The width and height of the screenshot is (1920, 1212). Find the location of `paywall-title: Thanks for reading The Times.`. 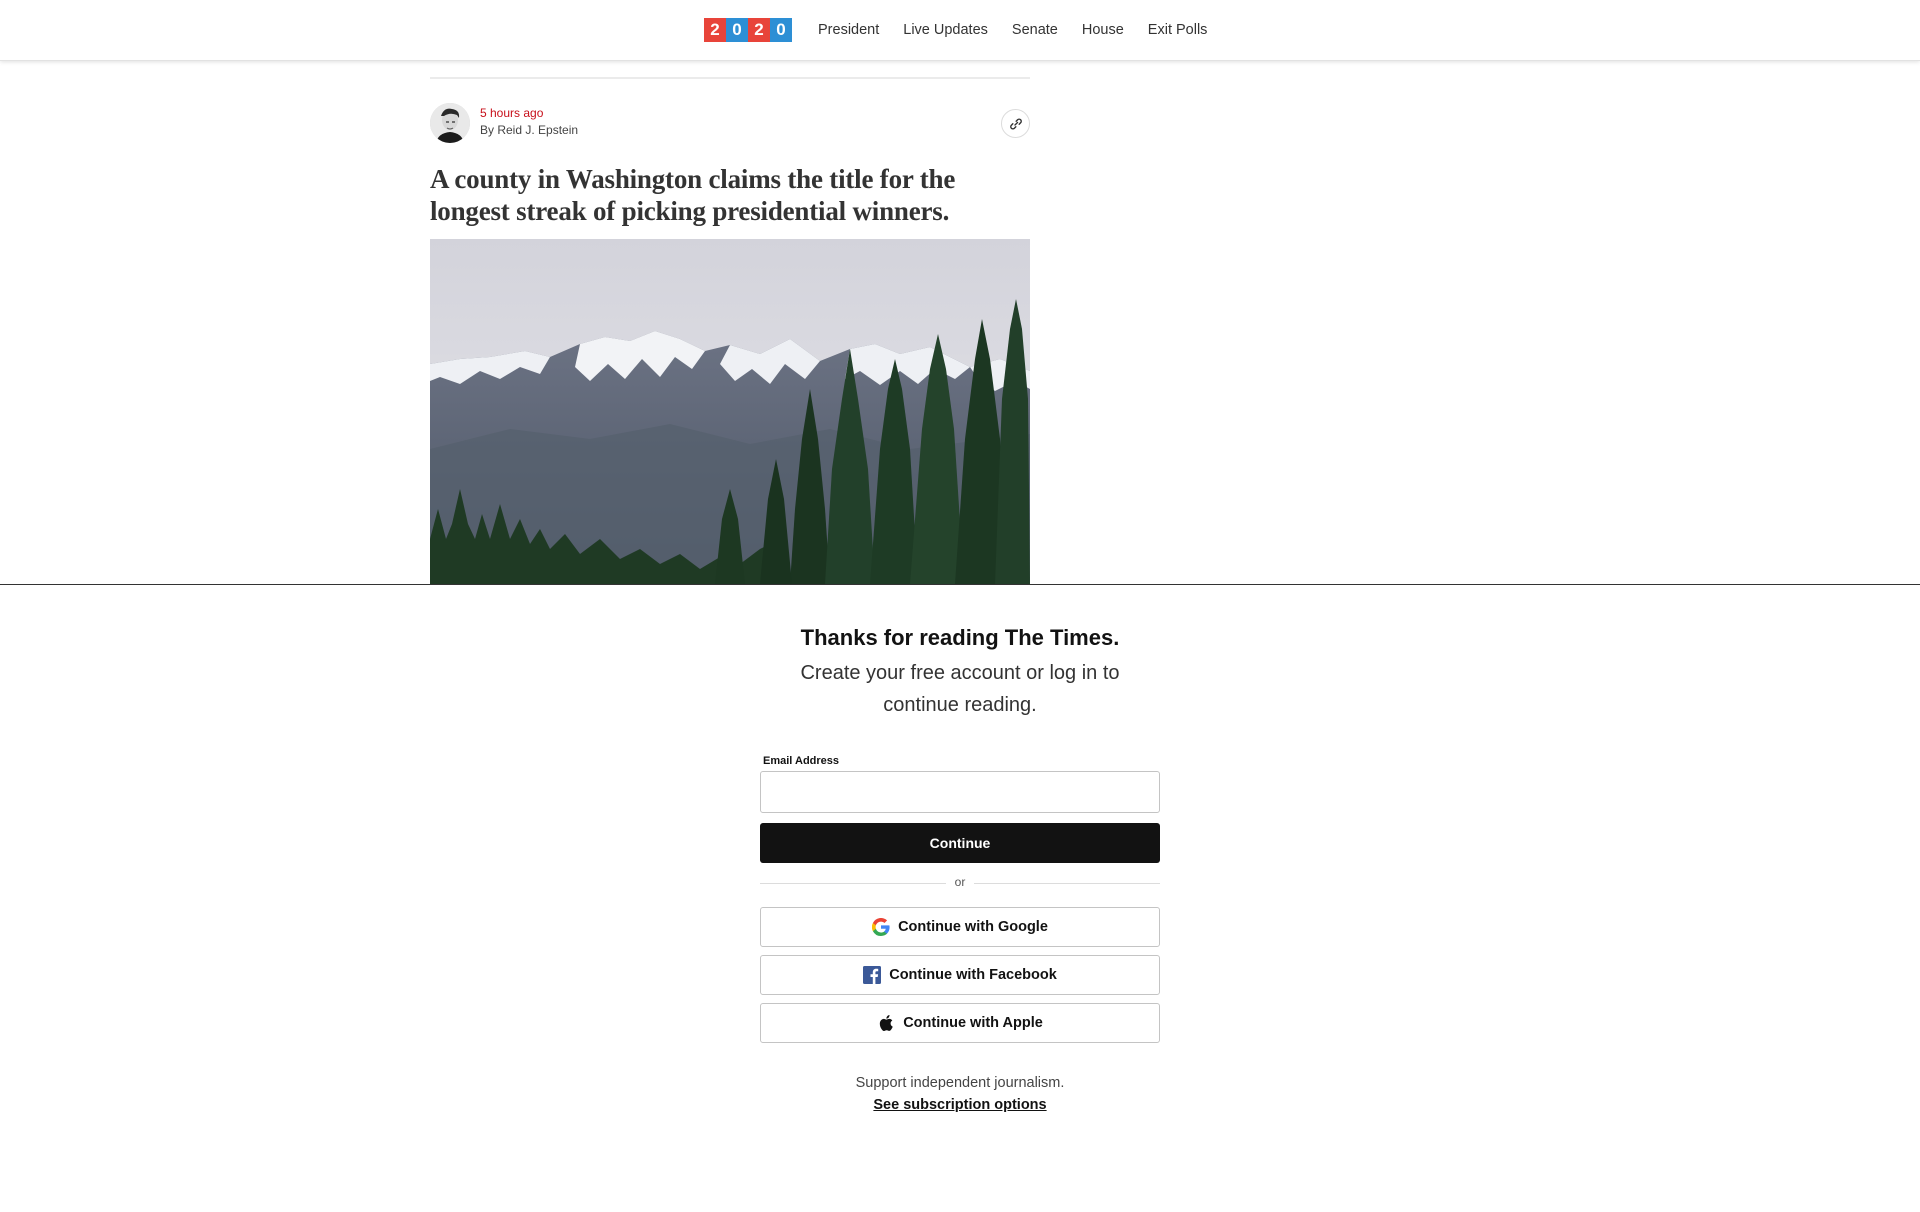

paywall-title: Thanks for reading The Times. is located at coordinates (960, 637).